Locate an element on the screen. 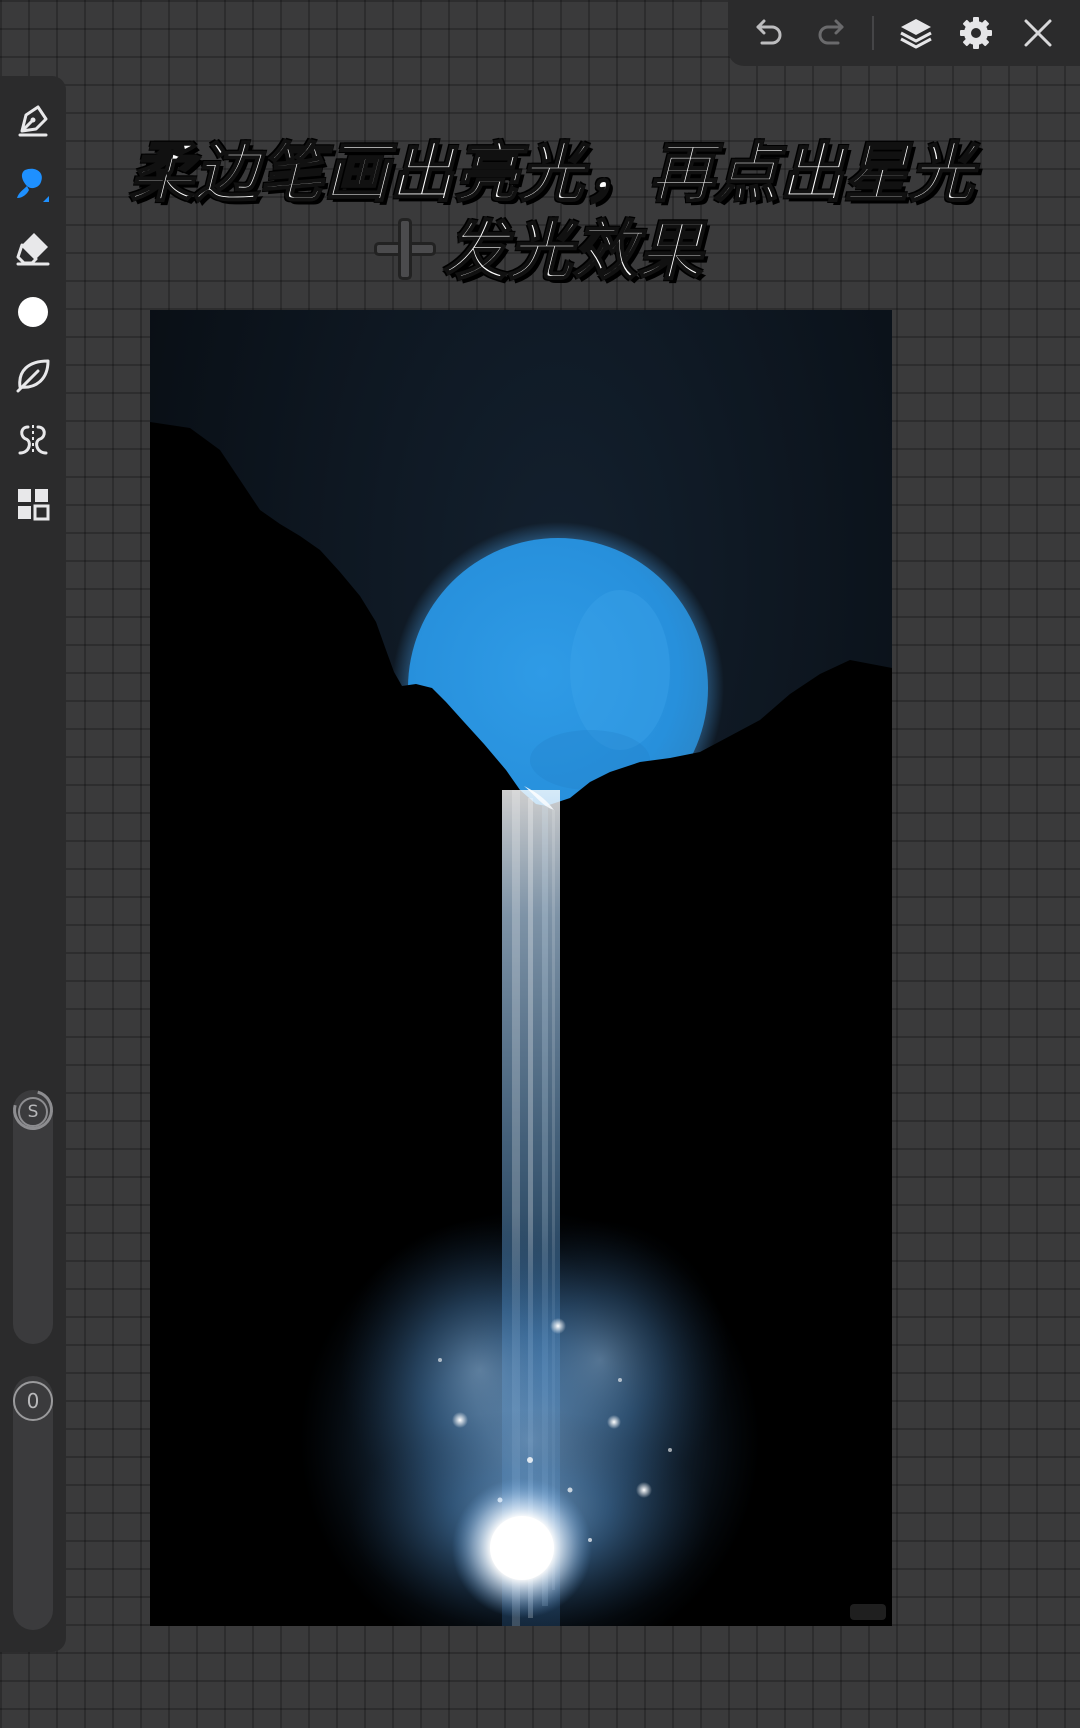 Image resolution: width=1080 pixels, height=1728 pixels. caption-line-2: 发光效果 is located at coordinates (540, 246).